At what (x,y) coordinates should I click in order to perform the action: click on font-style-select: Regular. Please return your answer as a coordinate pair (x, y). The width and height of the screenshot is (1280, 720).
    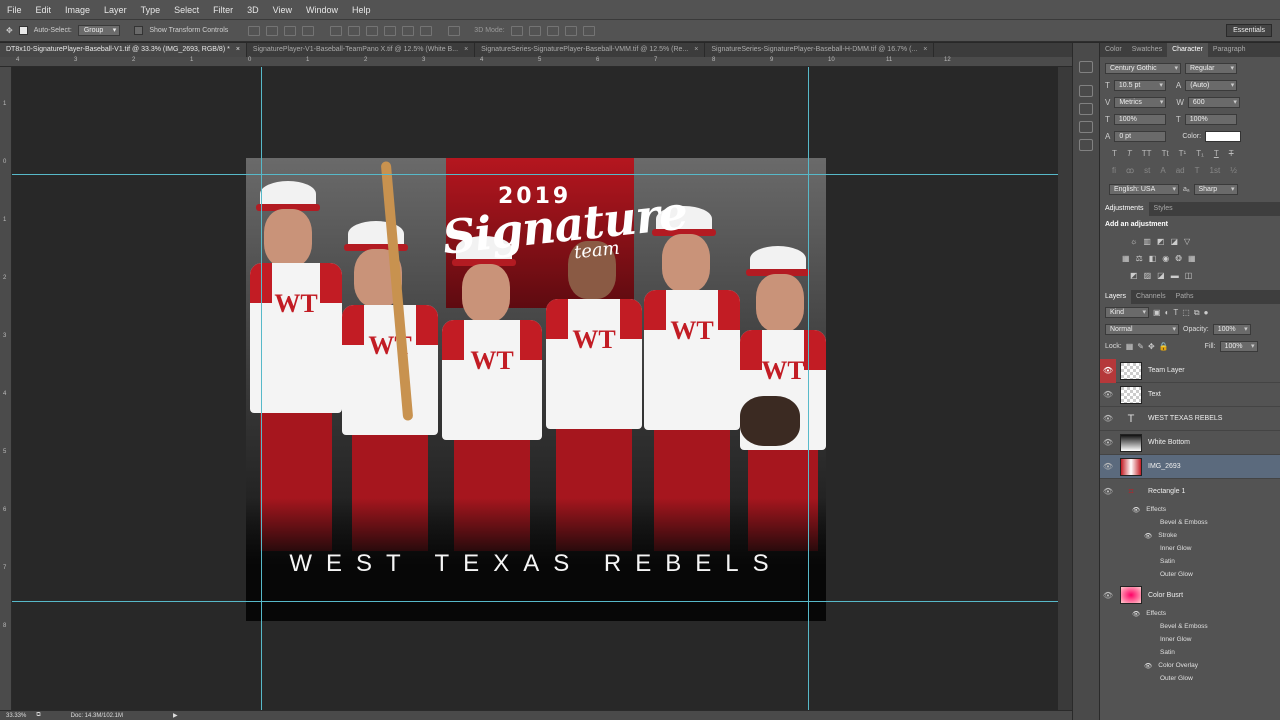
    Looking at the image, I should click on (1211, 68).